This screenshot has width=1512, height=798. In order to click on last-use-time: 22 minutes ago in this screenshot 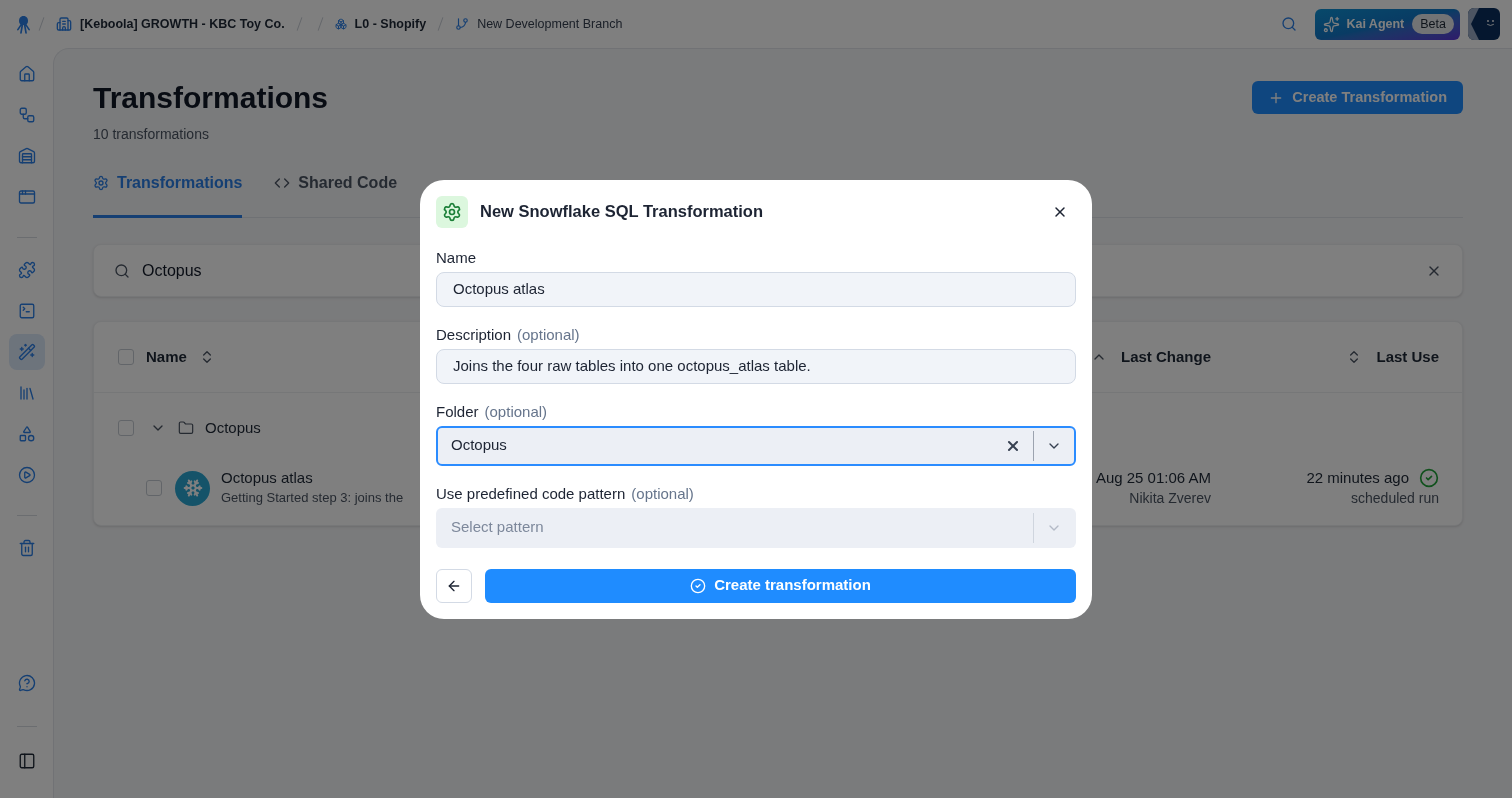, I will do `click(1357, 478)`.